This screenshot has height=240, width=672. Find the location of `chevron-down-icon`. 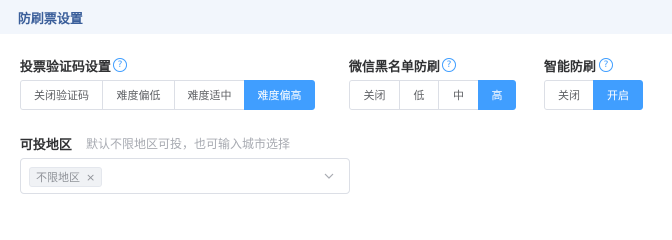

chevron-down-icon is located at coordinates (329, 176).